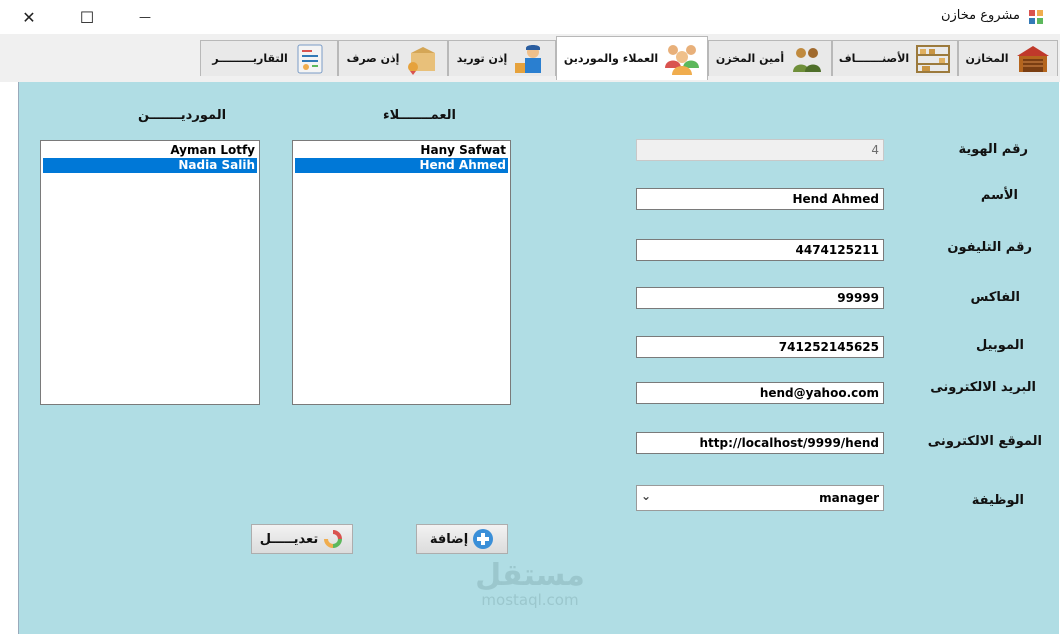 The height and width of the screenshot is (634, 1060). I want to click on id-label: رقم الهوية, so click(993, 149).